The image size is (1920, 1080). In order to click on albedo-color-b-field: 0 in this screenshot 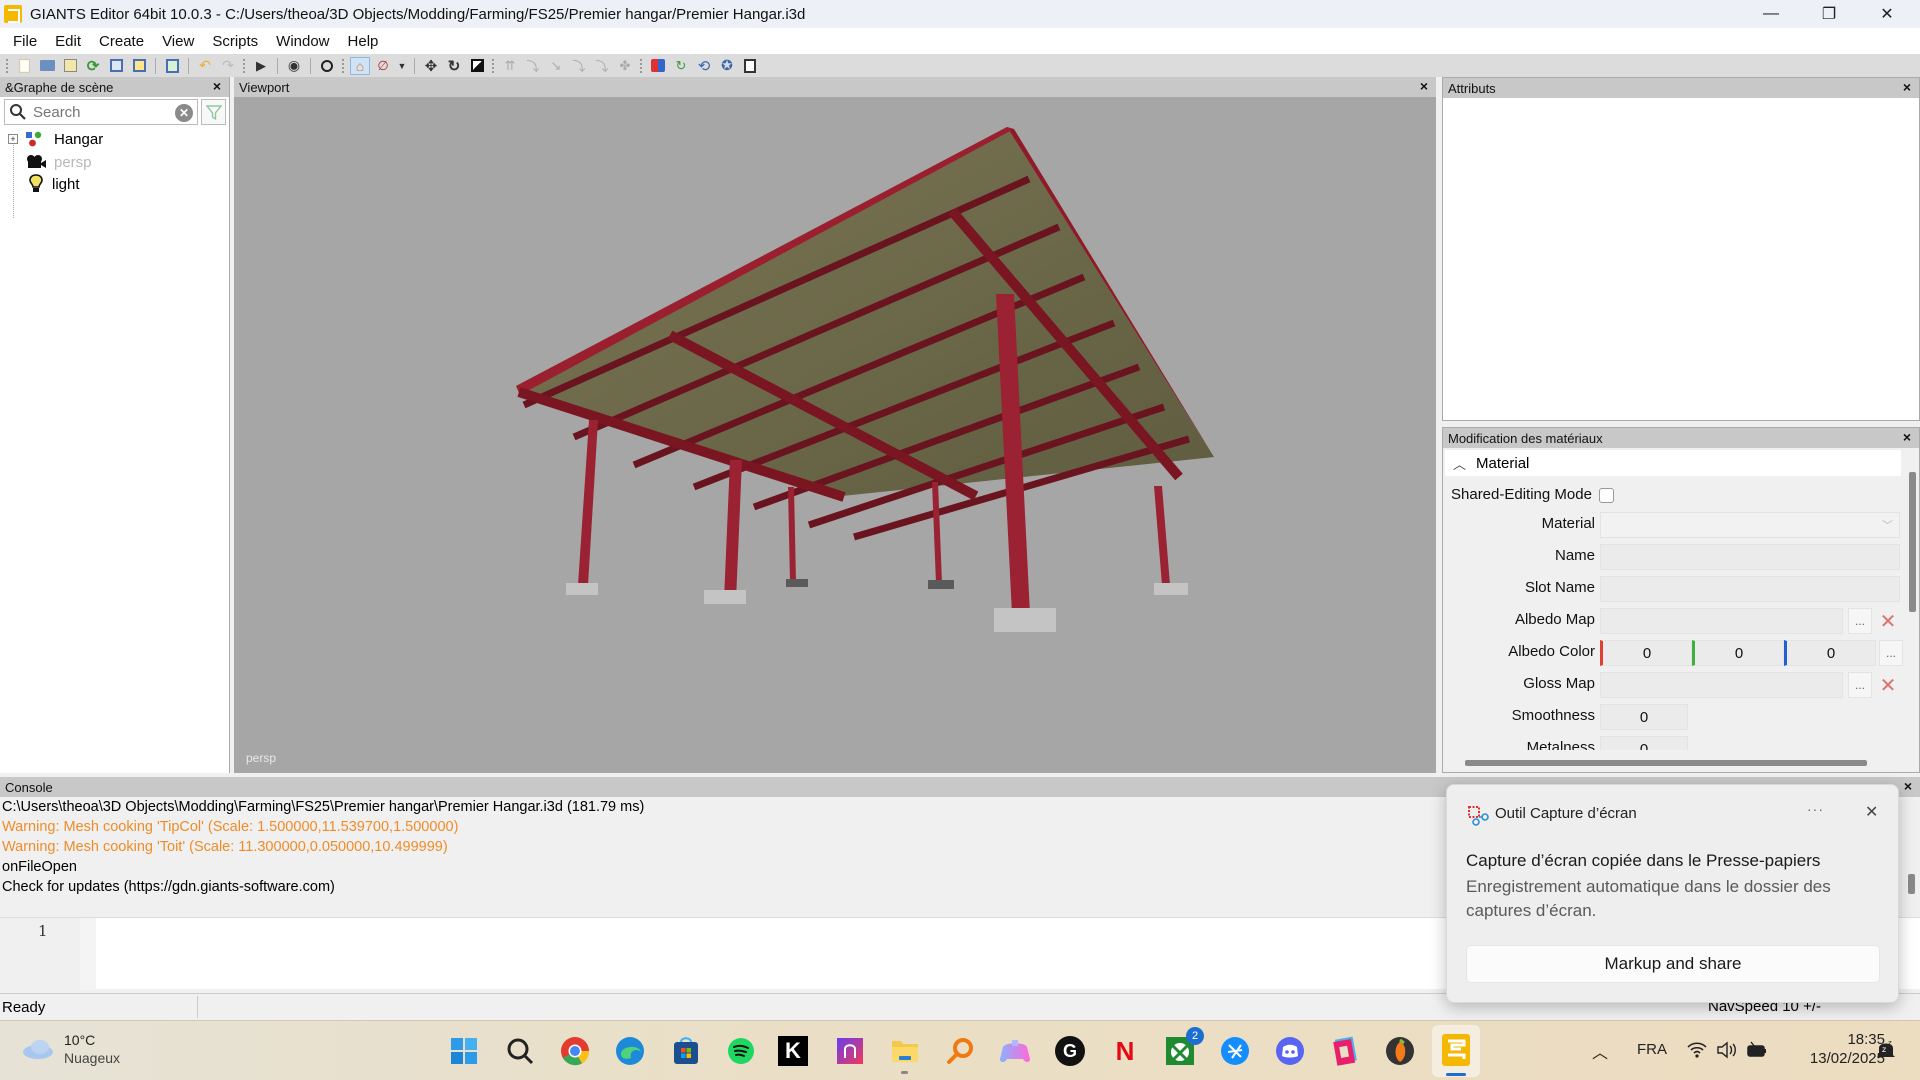, I will do `click(1830, 653)`.